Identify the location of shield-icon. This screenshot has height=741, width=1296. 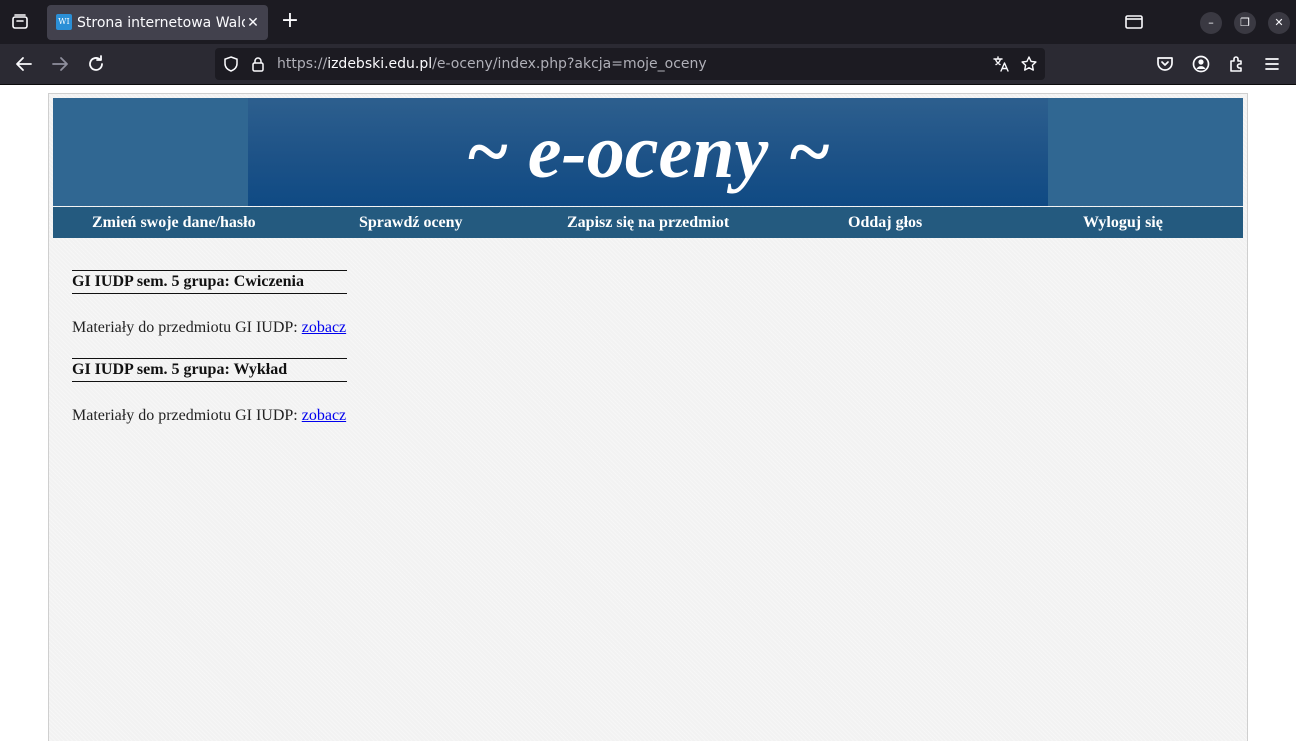
(231, 64).